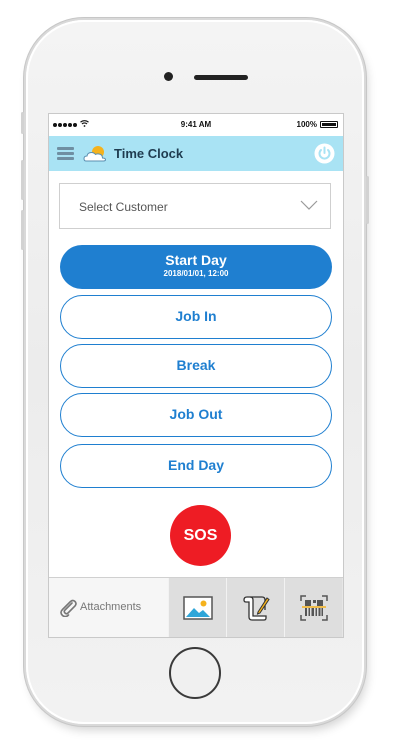 Image resolution: width=400 pixels, height=748 pixels. I want to click on customer-select: Select Customer, so click(195, 206).